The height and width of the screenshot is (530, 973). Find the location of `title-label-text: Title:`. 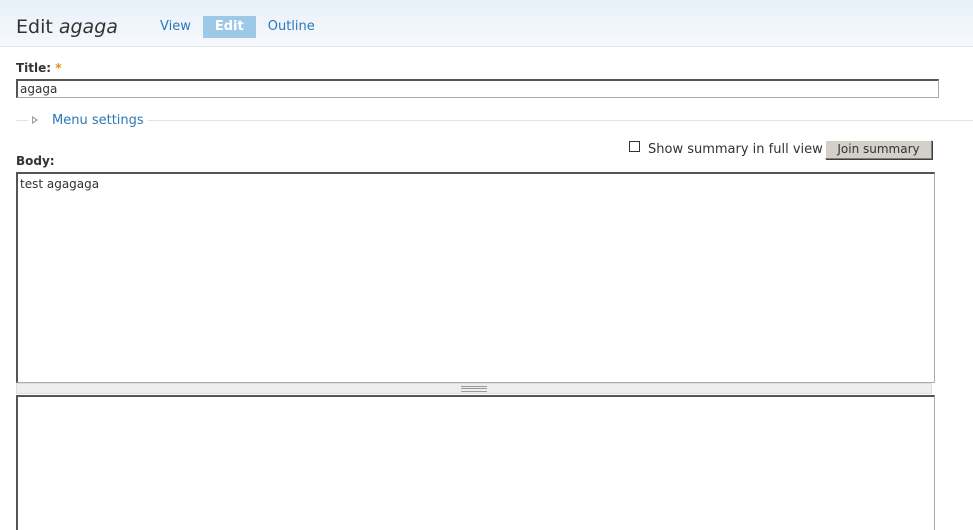

title-label-text: Title: is located at coordinates (34, 68).